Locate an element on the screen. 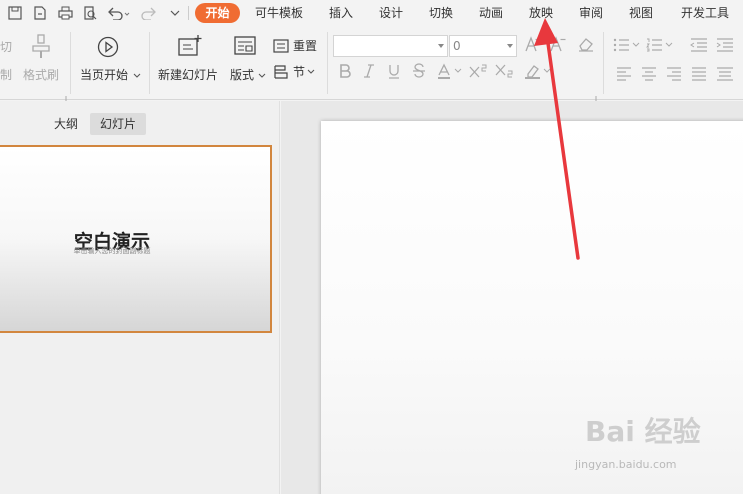  superscript-icon is located at coordinates (478, 73).